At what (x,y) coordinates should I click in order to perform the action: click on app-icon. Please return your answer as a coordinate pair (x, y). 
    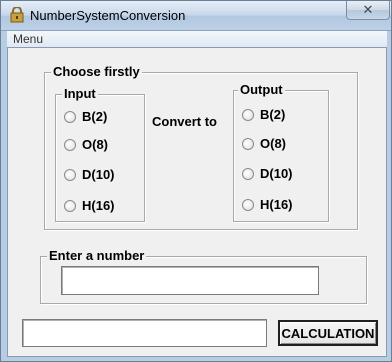
    Looking at the image, I should click on (17, 15).